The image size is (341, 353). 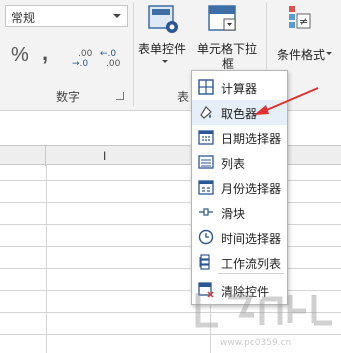 I want to click on conditional-format-icon: ≠, so click(x=300, y=17).